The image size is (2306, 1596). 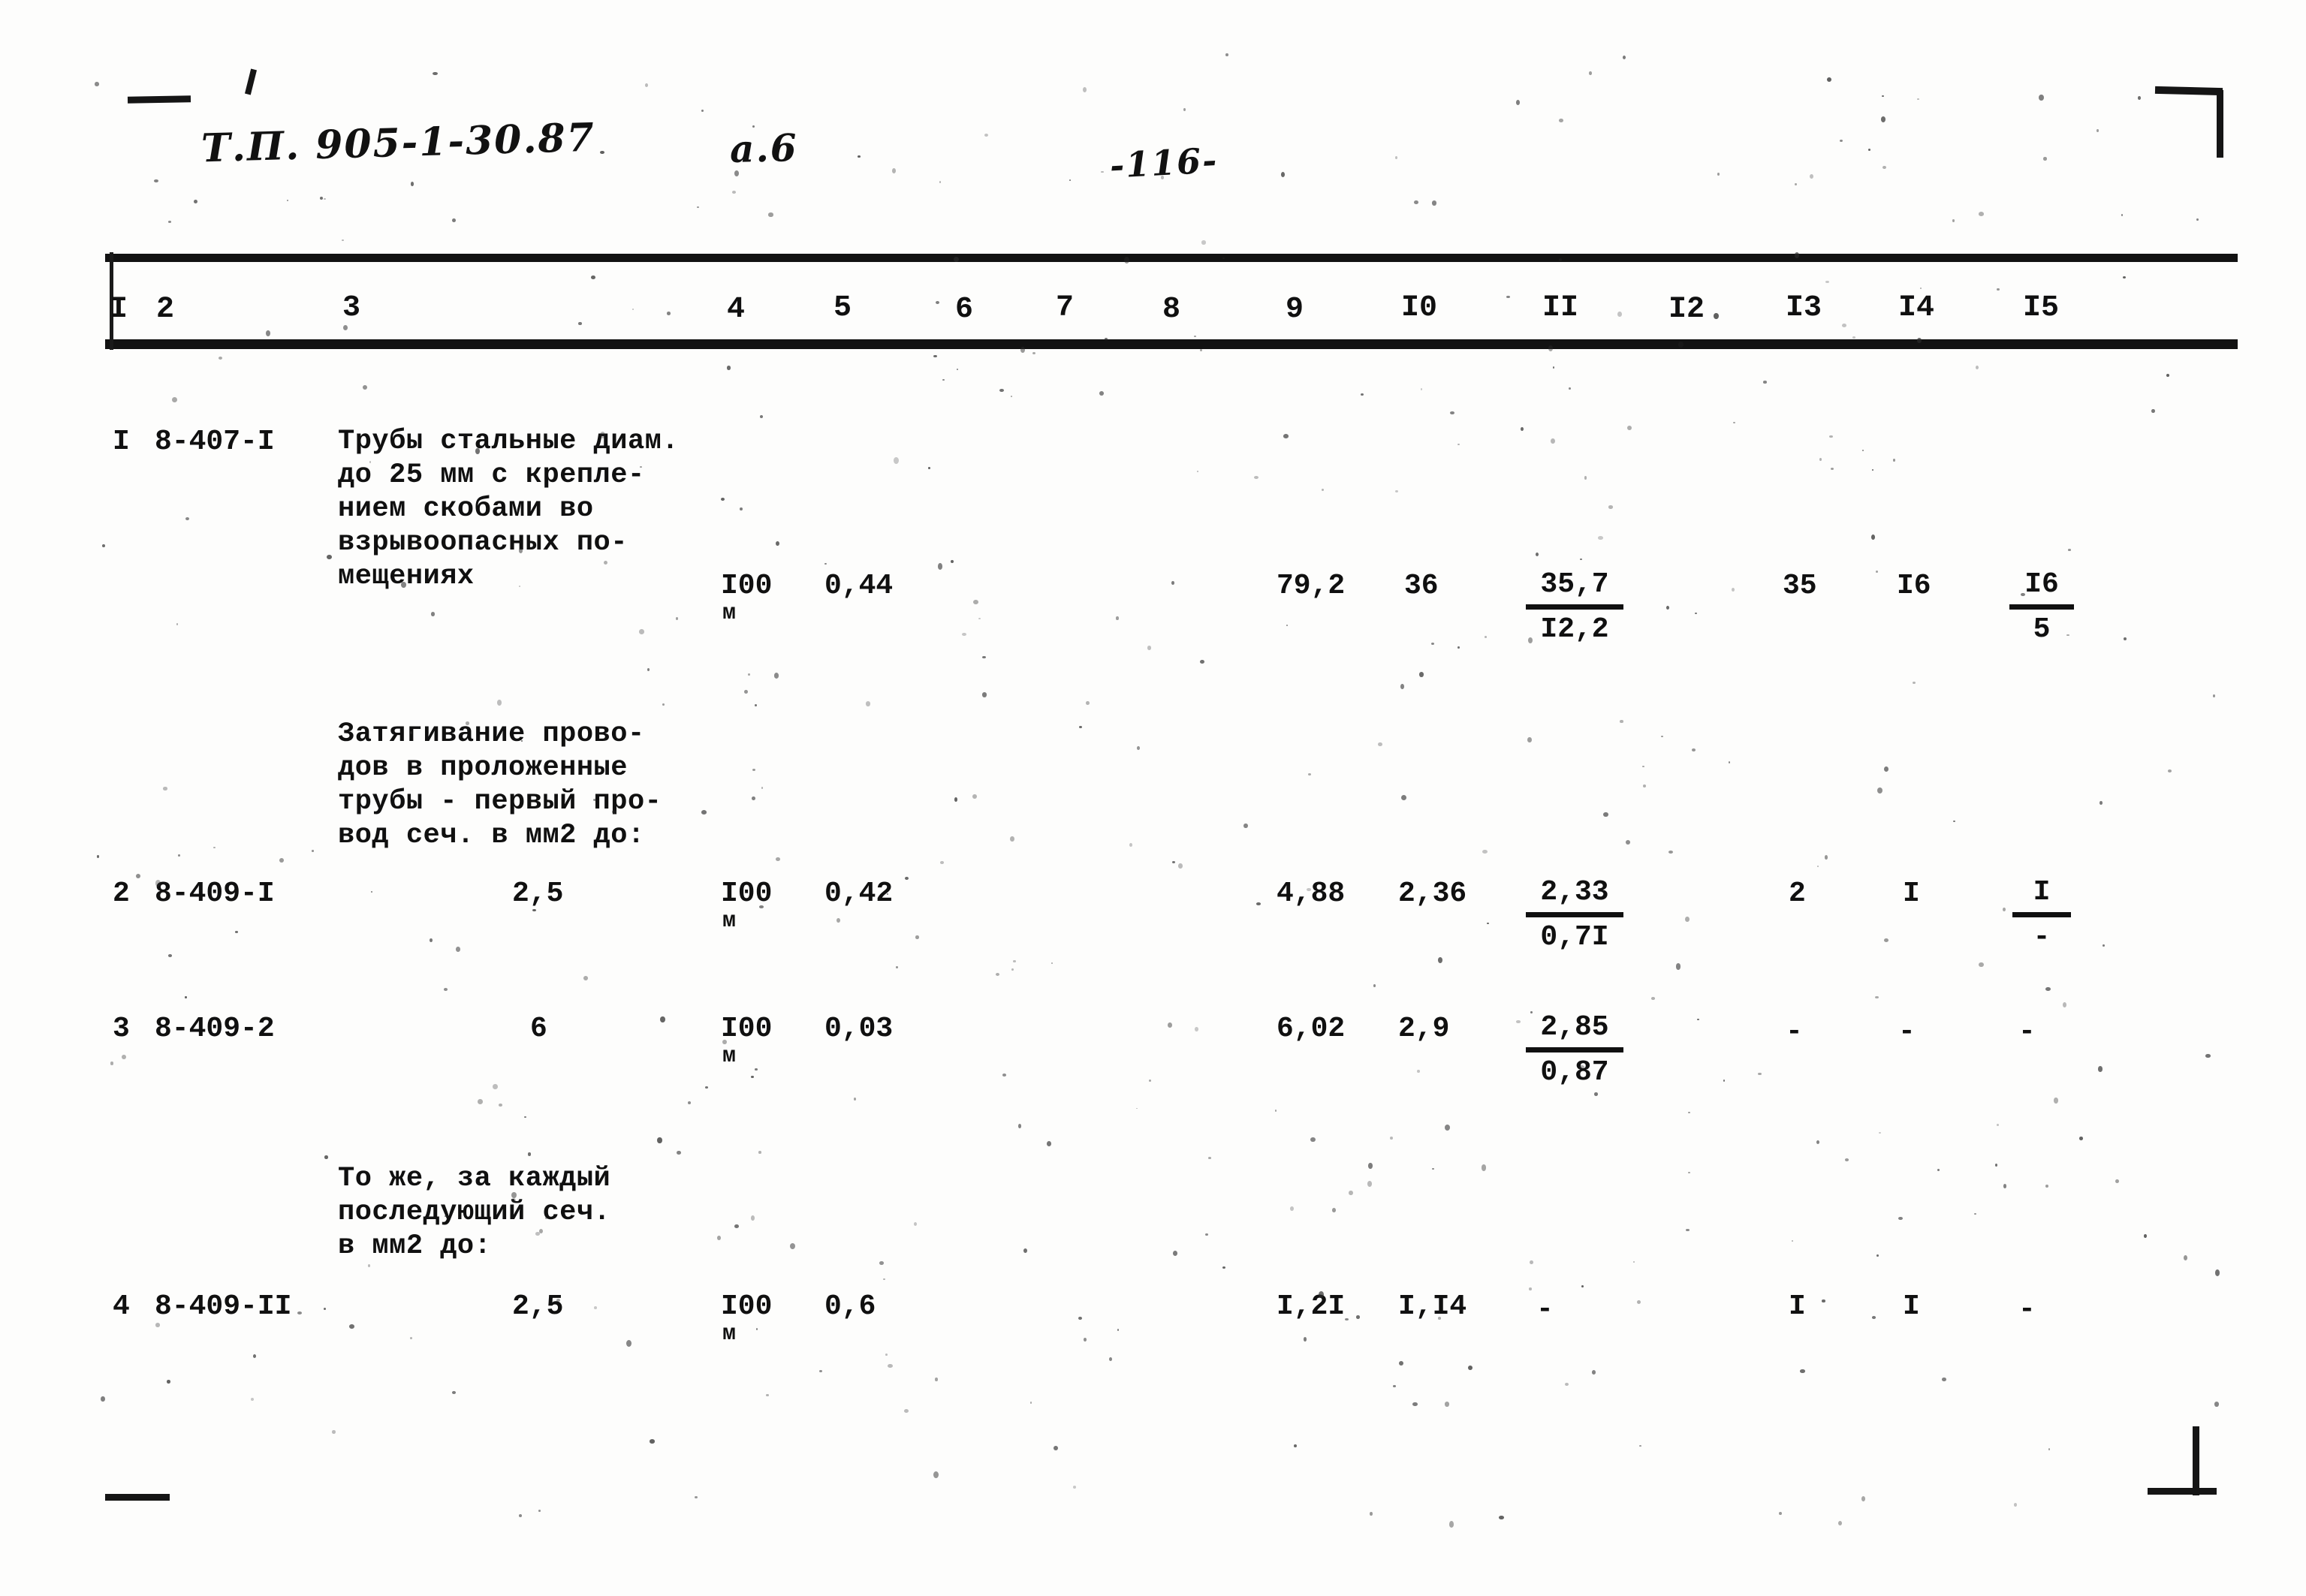 I want to click on row-1-col15-denominator: 5, so click(x=2042, y=629).